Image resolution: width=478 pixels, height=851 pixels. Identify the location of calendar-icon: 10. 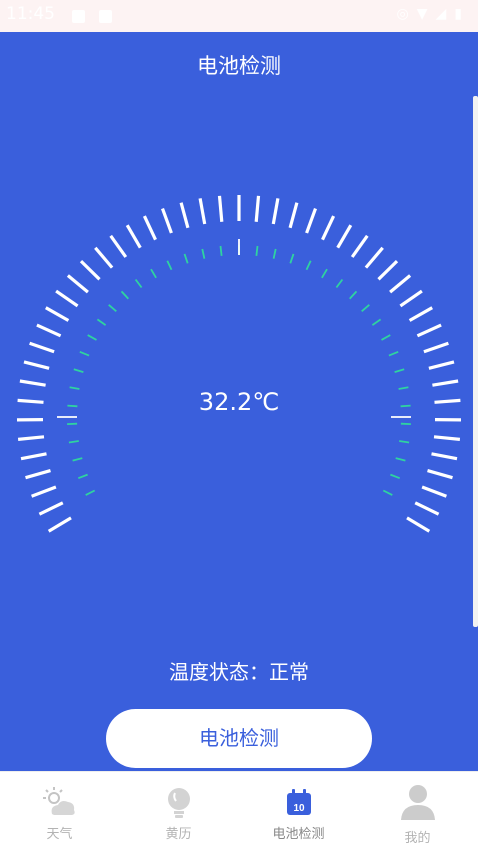
(298, 803).